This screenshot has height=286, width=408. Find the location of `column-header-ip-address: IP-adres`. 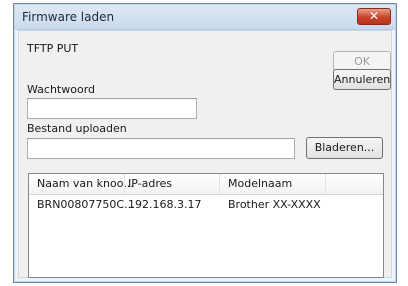

column-header-ip-address: IP-adres is located at coordinates (150, 184).